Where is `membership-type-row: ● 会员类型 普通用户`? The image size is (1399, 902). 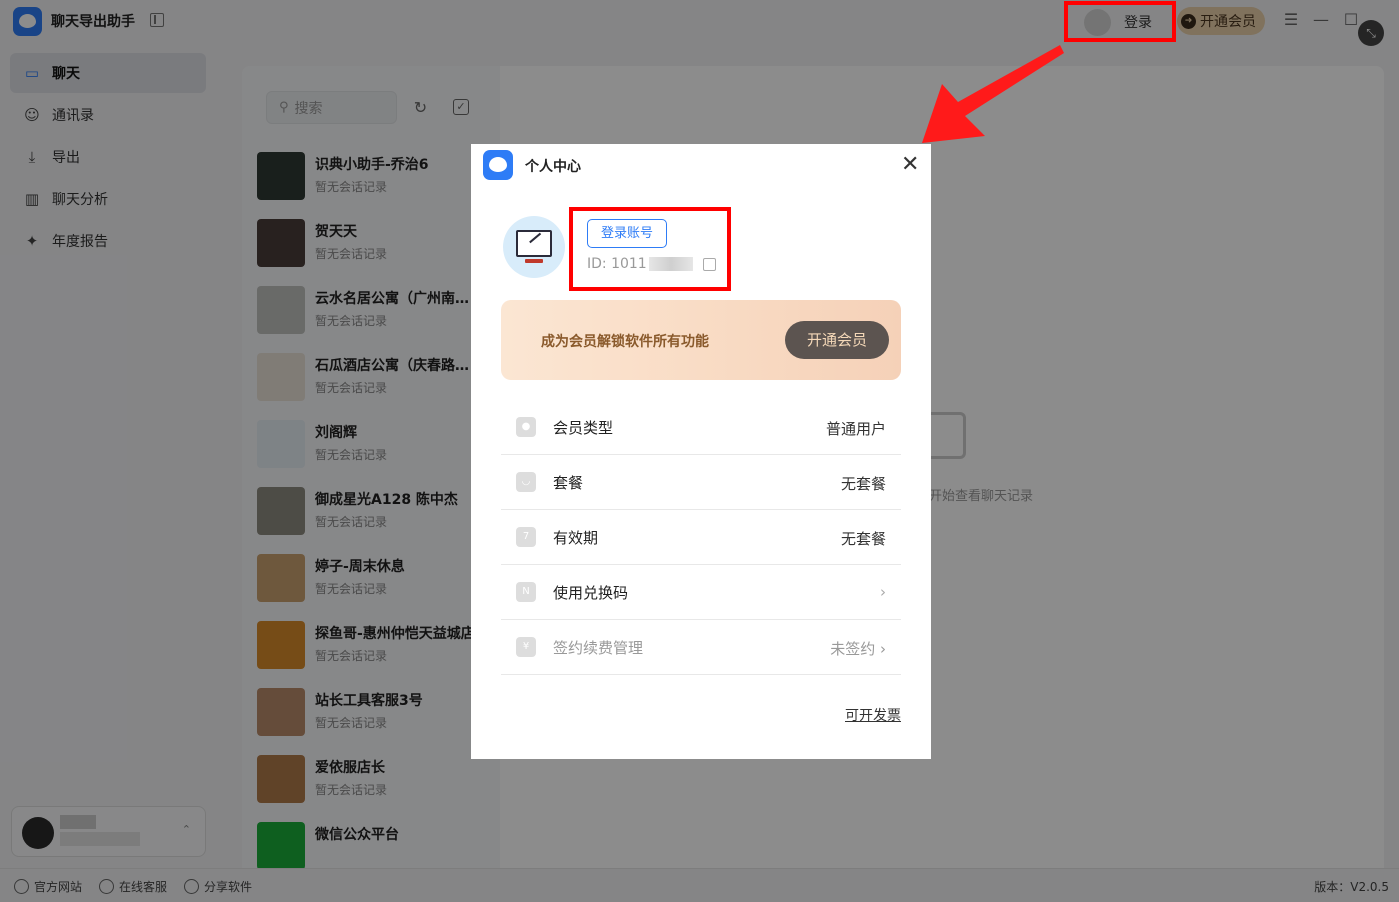 membership-type-row: ● 会员类型 普通用户 is located at coordinates (701, 427).